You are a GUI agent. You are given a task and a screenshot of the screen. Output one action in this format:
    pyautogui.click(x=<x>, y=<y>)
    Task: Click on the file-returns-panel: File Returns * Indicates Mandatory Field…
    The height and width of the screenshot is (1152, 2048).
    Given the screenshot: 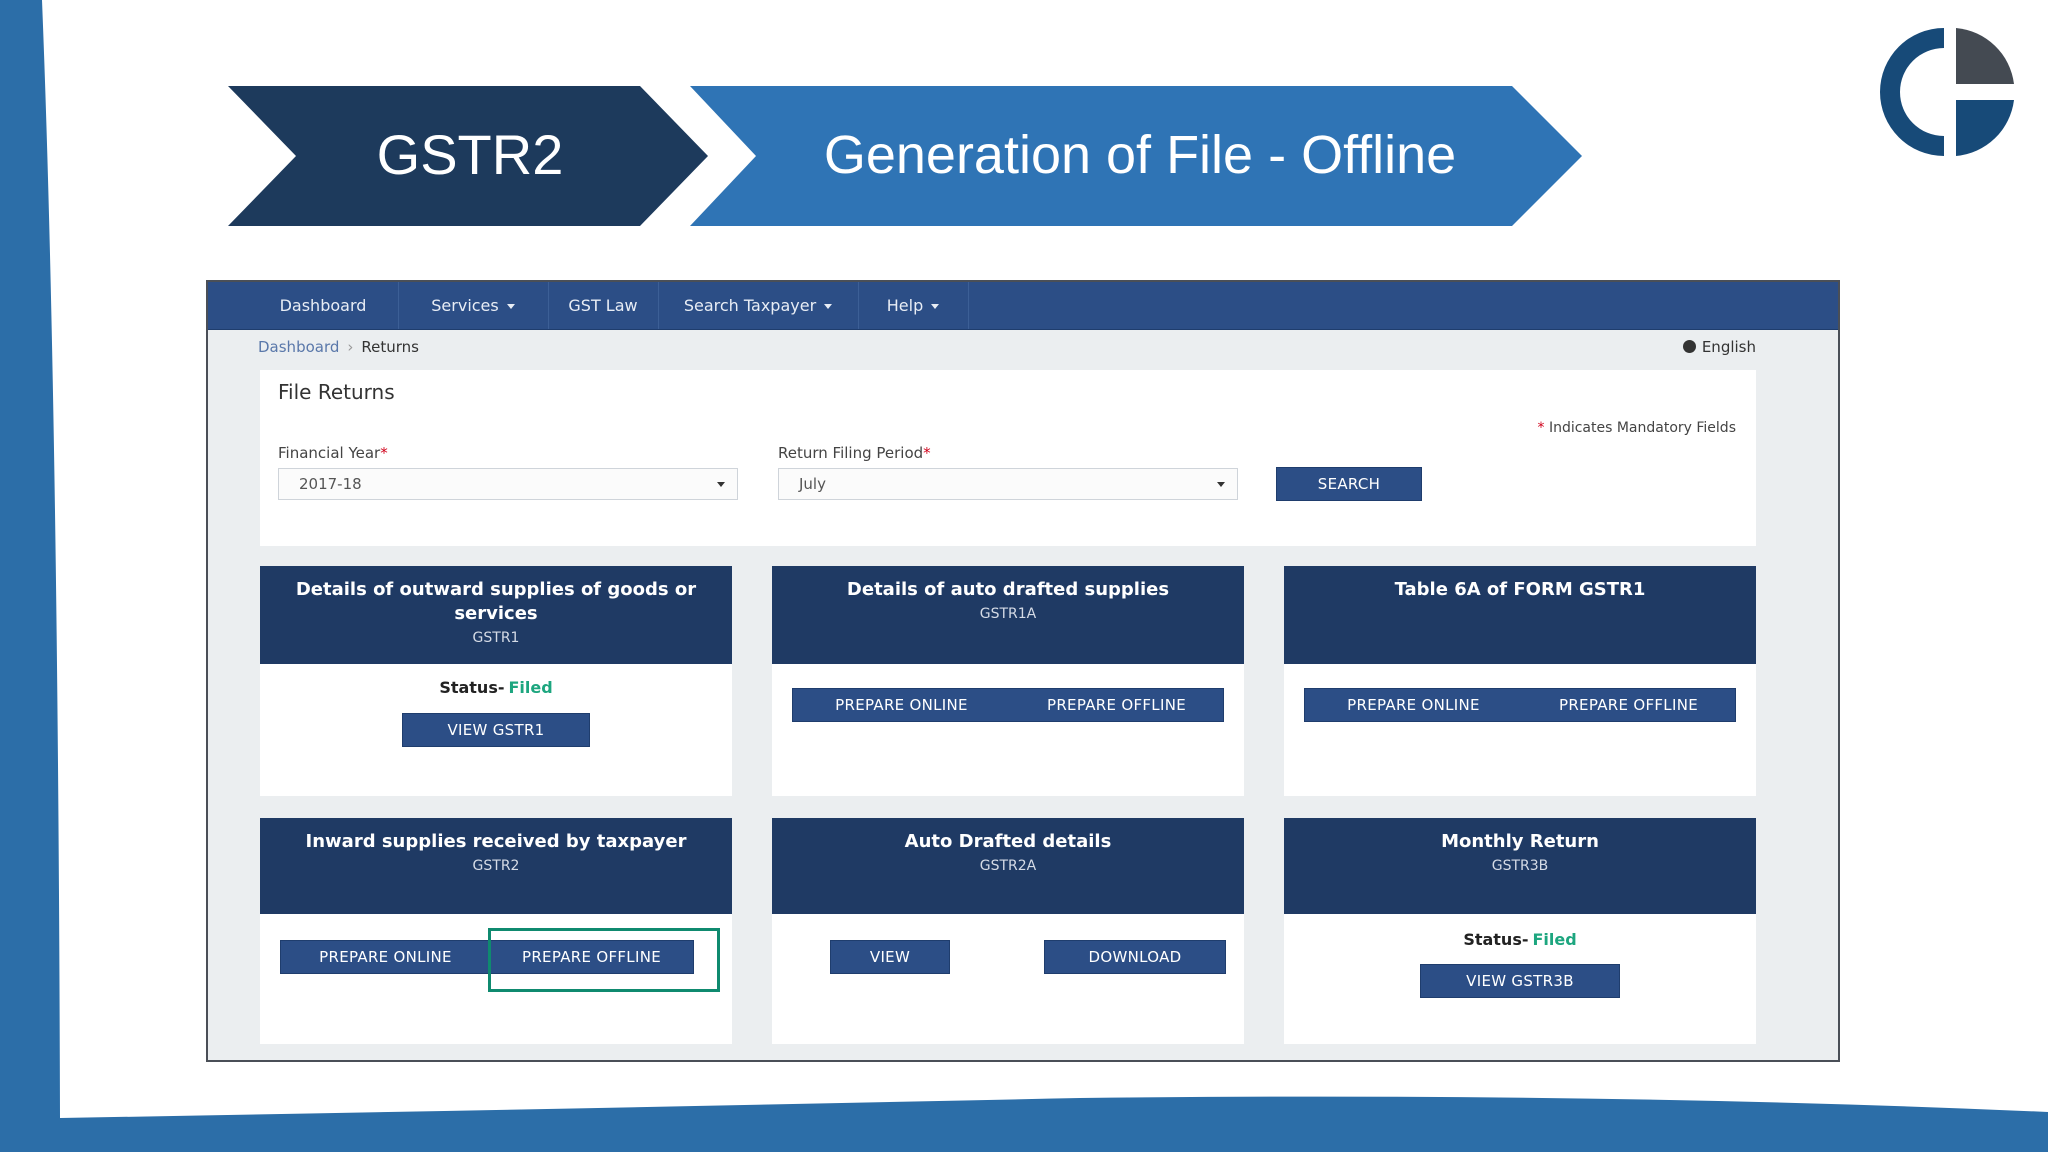 What is the action you would take?
    pyautogui.click(x=1008, y=458)
    